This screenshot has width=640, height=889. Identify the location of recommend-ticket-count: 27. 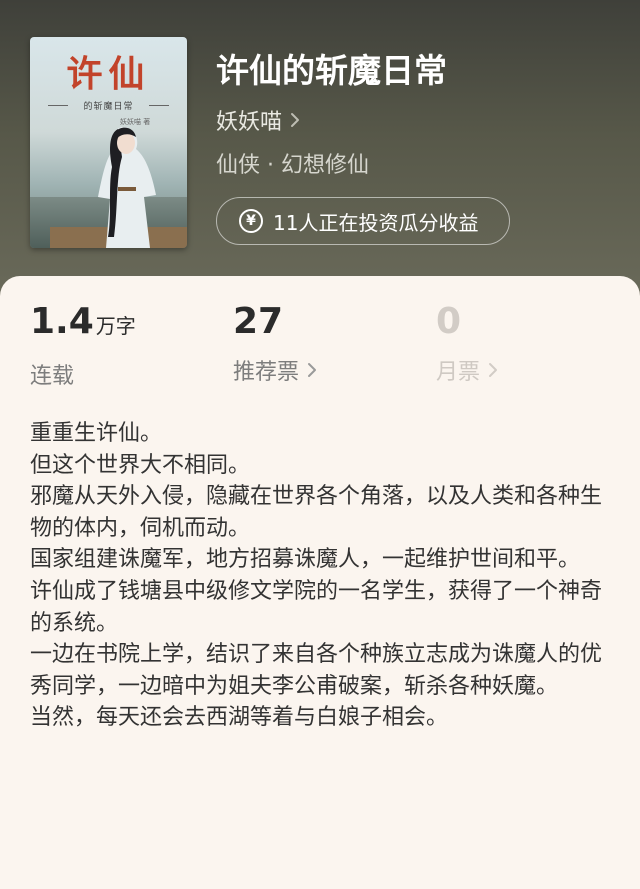
(258, 321).